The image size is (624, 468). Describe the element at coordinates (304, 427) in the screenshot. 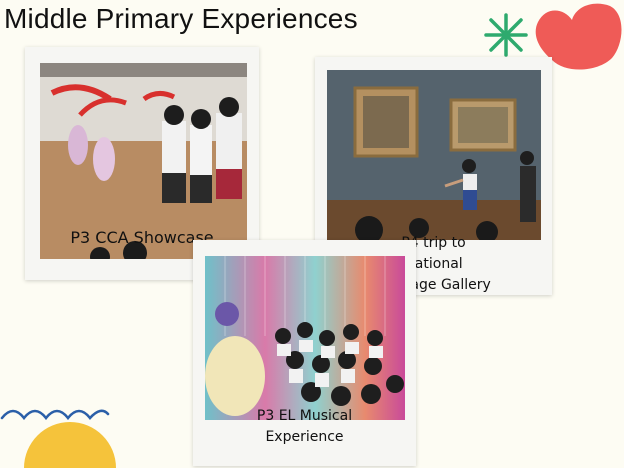

I see `el-musical-caption: P3 EL Musical Experience` at that location.